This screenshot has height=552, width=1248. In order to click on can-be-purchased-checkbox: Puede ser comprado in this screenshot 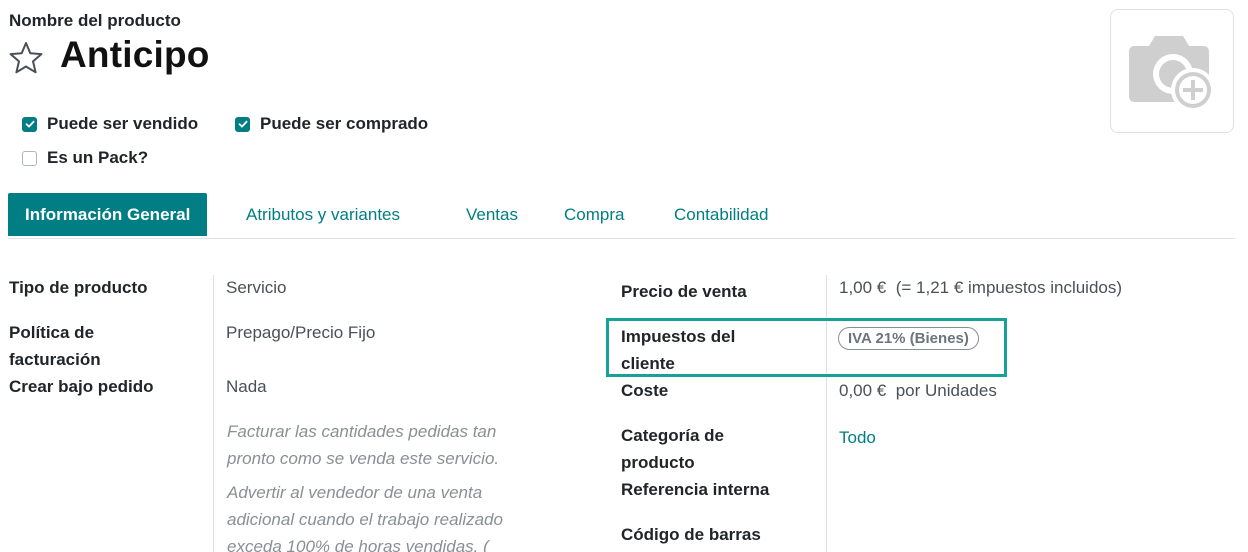, I will do `click(331, 124)`.